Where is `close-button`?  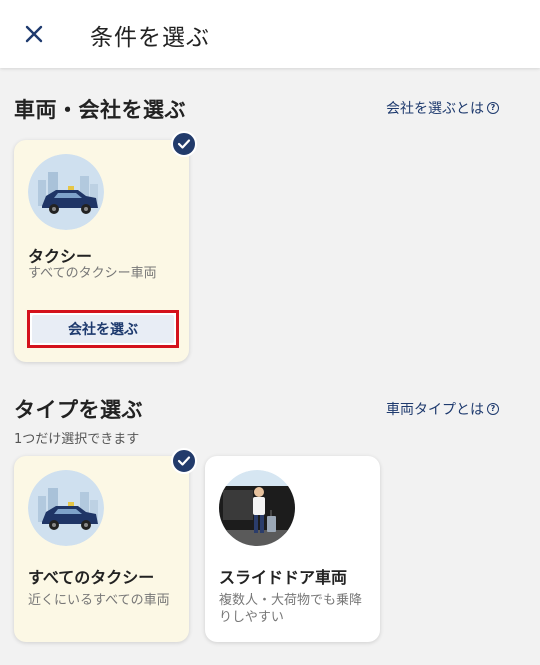 close-button is located at coordinates (34, 34).